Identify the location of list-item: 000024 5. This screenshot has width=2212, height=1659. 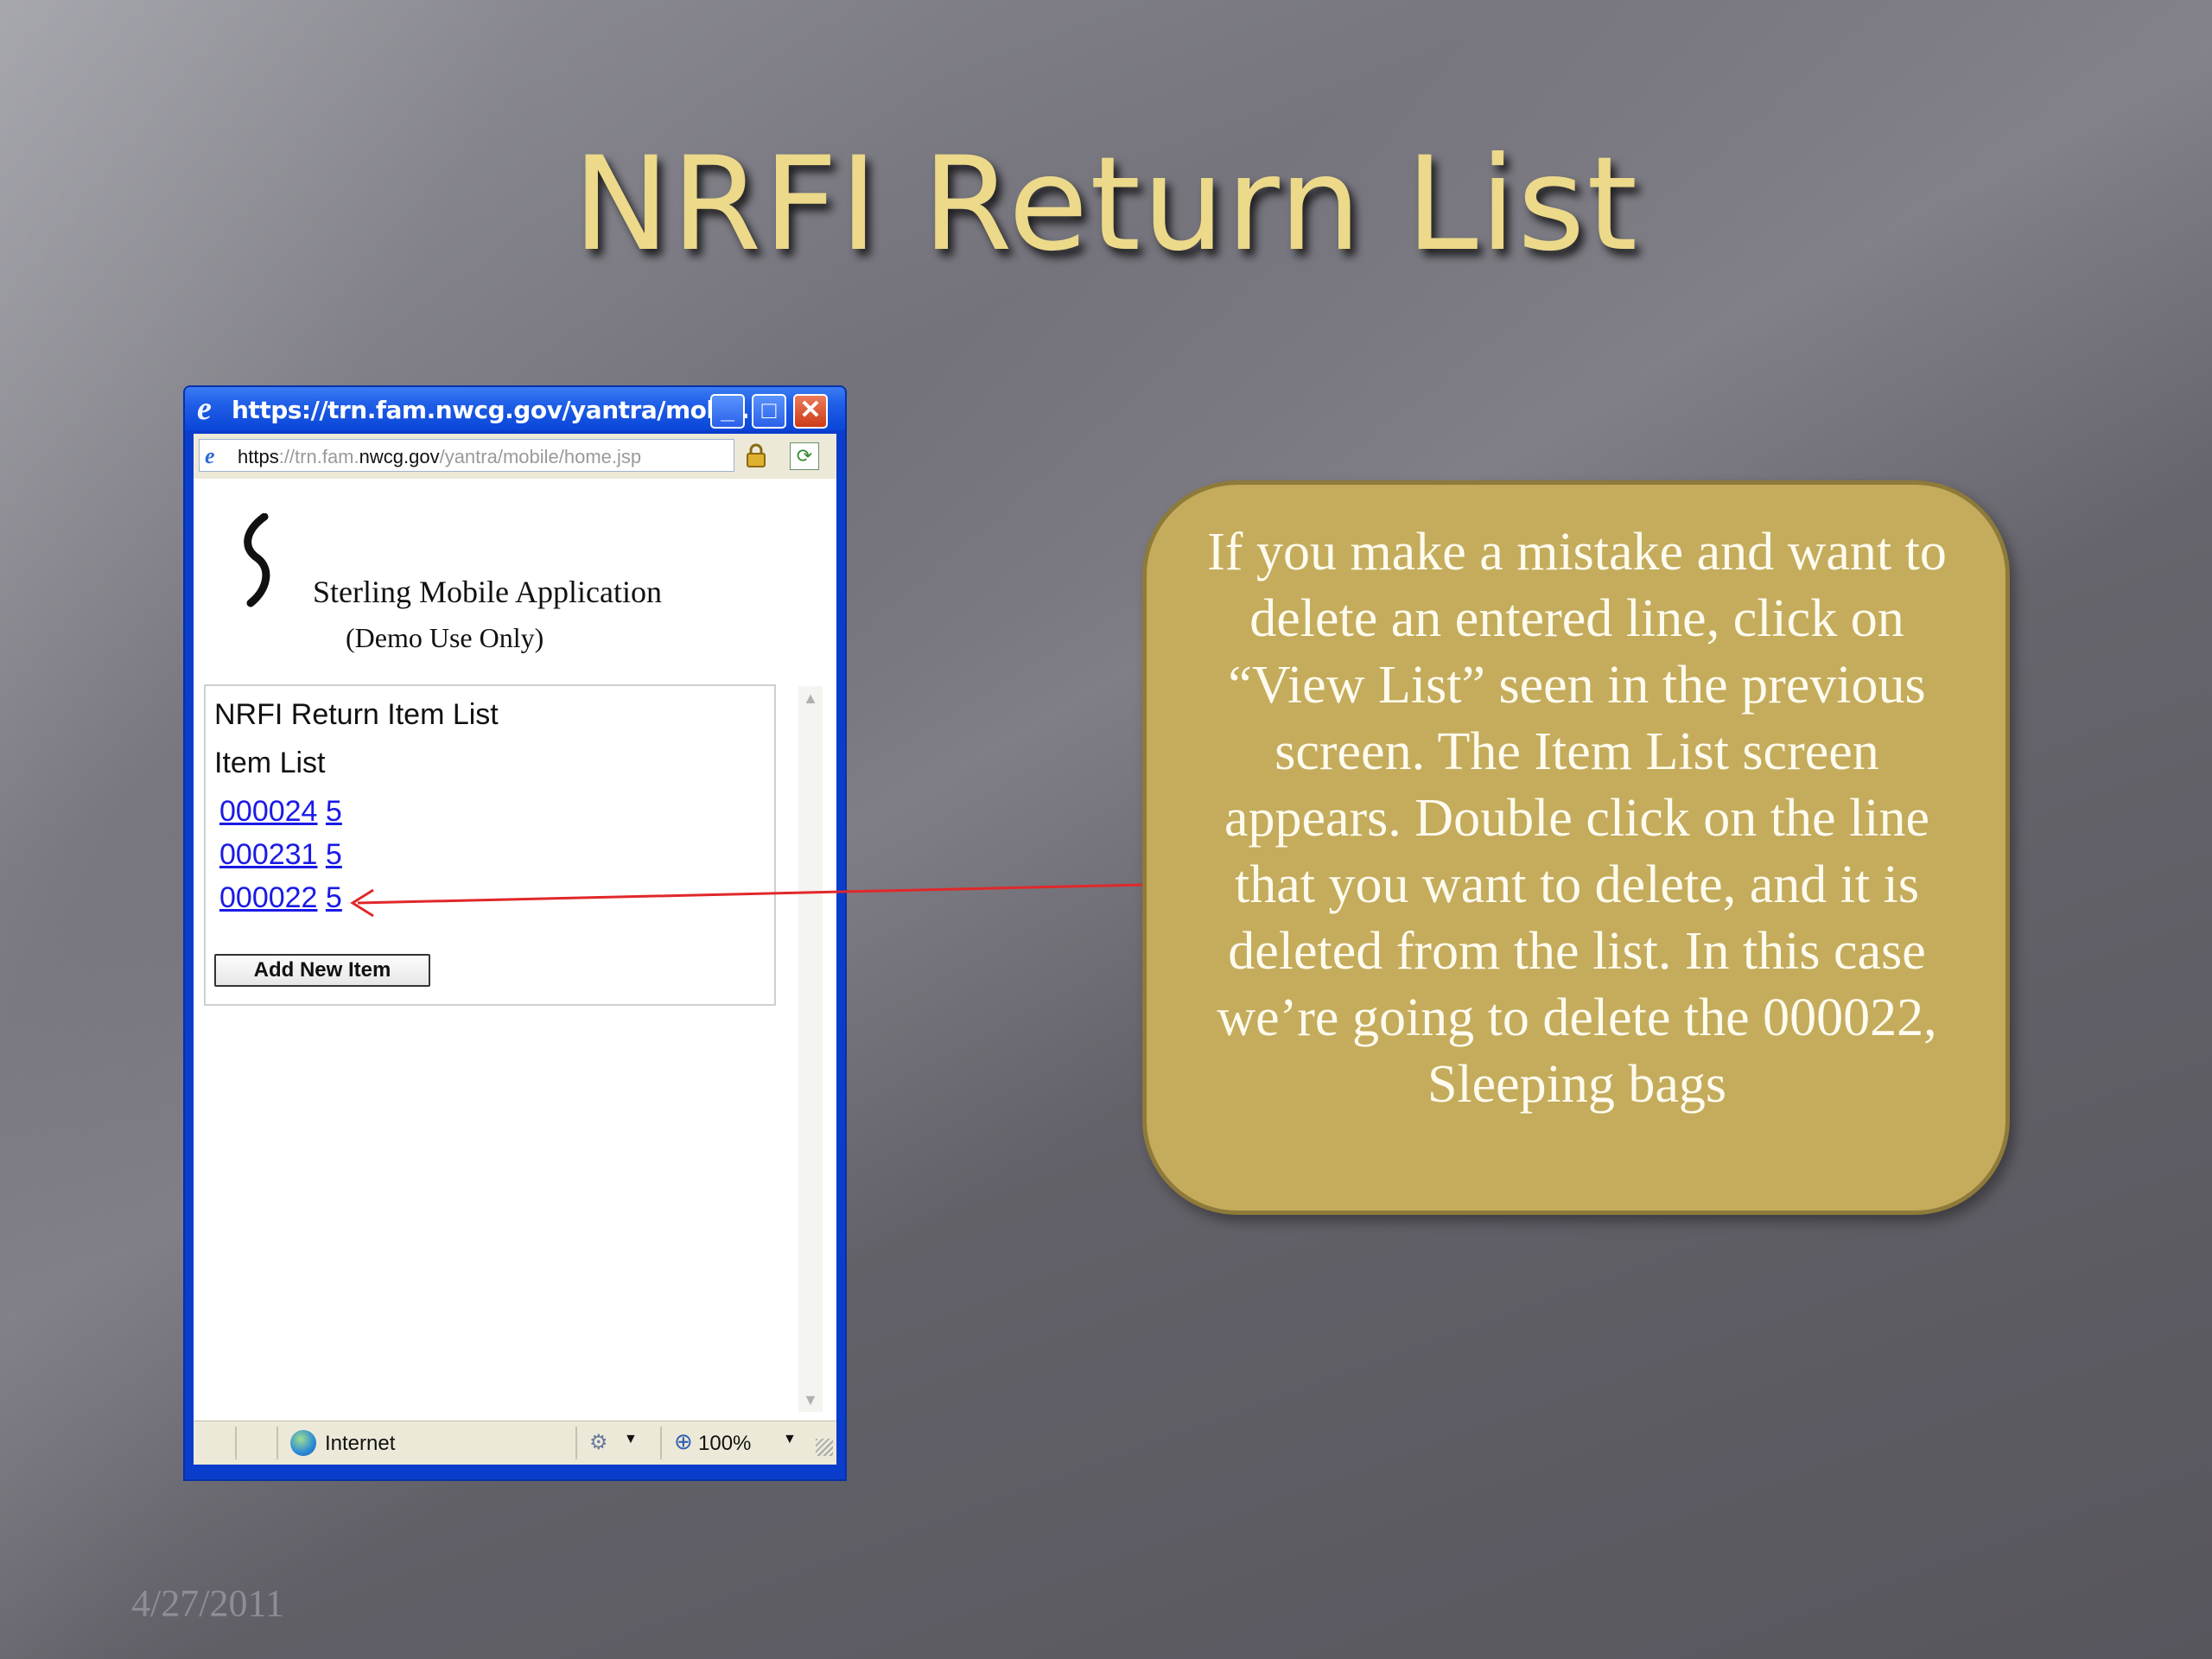
(280, 812).